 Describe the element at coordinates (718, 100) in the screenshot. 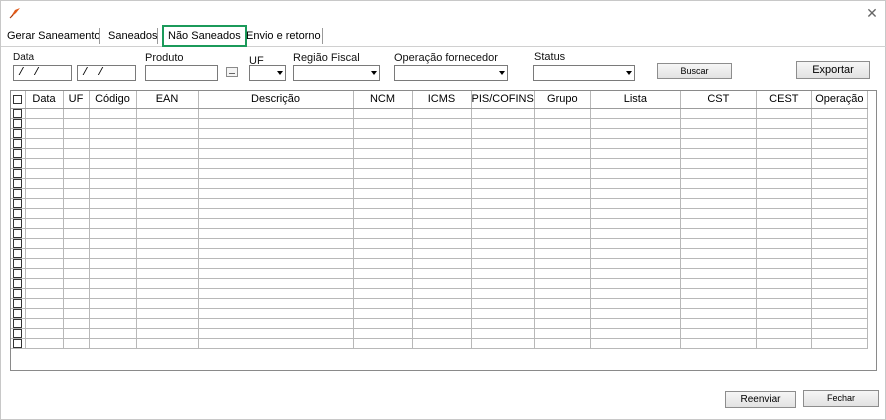

I see `column-header-cst: CST` at that location.